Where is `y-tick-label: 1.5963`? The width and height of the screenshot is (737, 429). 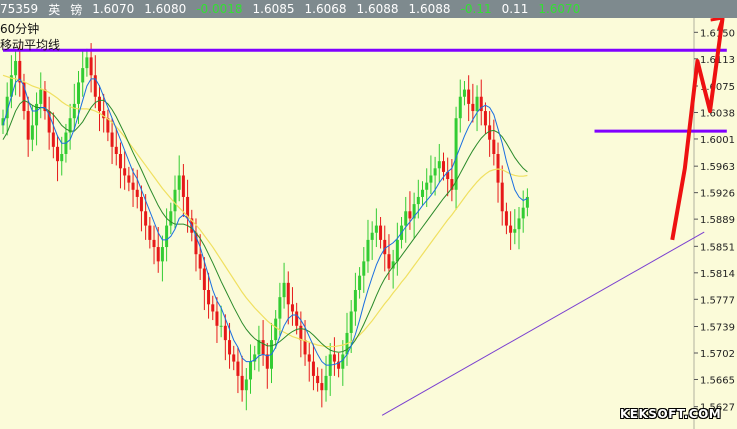 y-tick-label: 1.5963 is located at coordinates (717, 167).